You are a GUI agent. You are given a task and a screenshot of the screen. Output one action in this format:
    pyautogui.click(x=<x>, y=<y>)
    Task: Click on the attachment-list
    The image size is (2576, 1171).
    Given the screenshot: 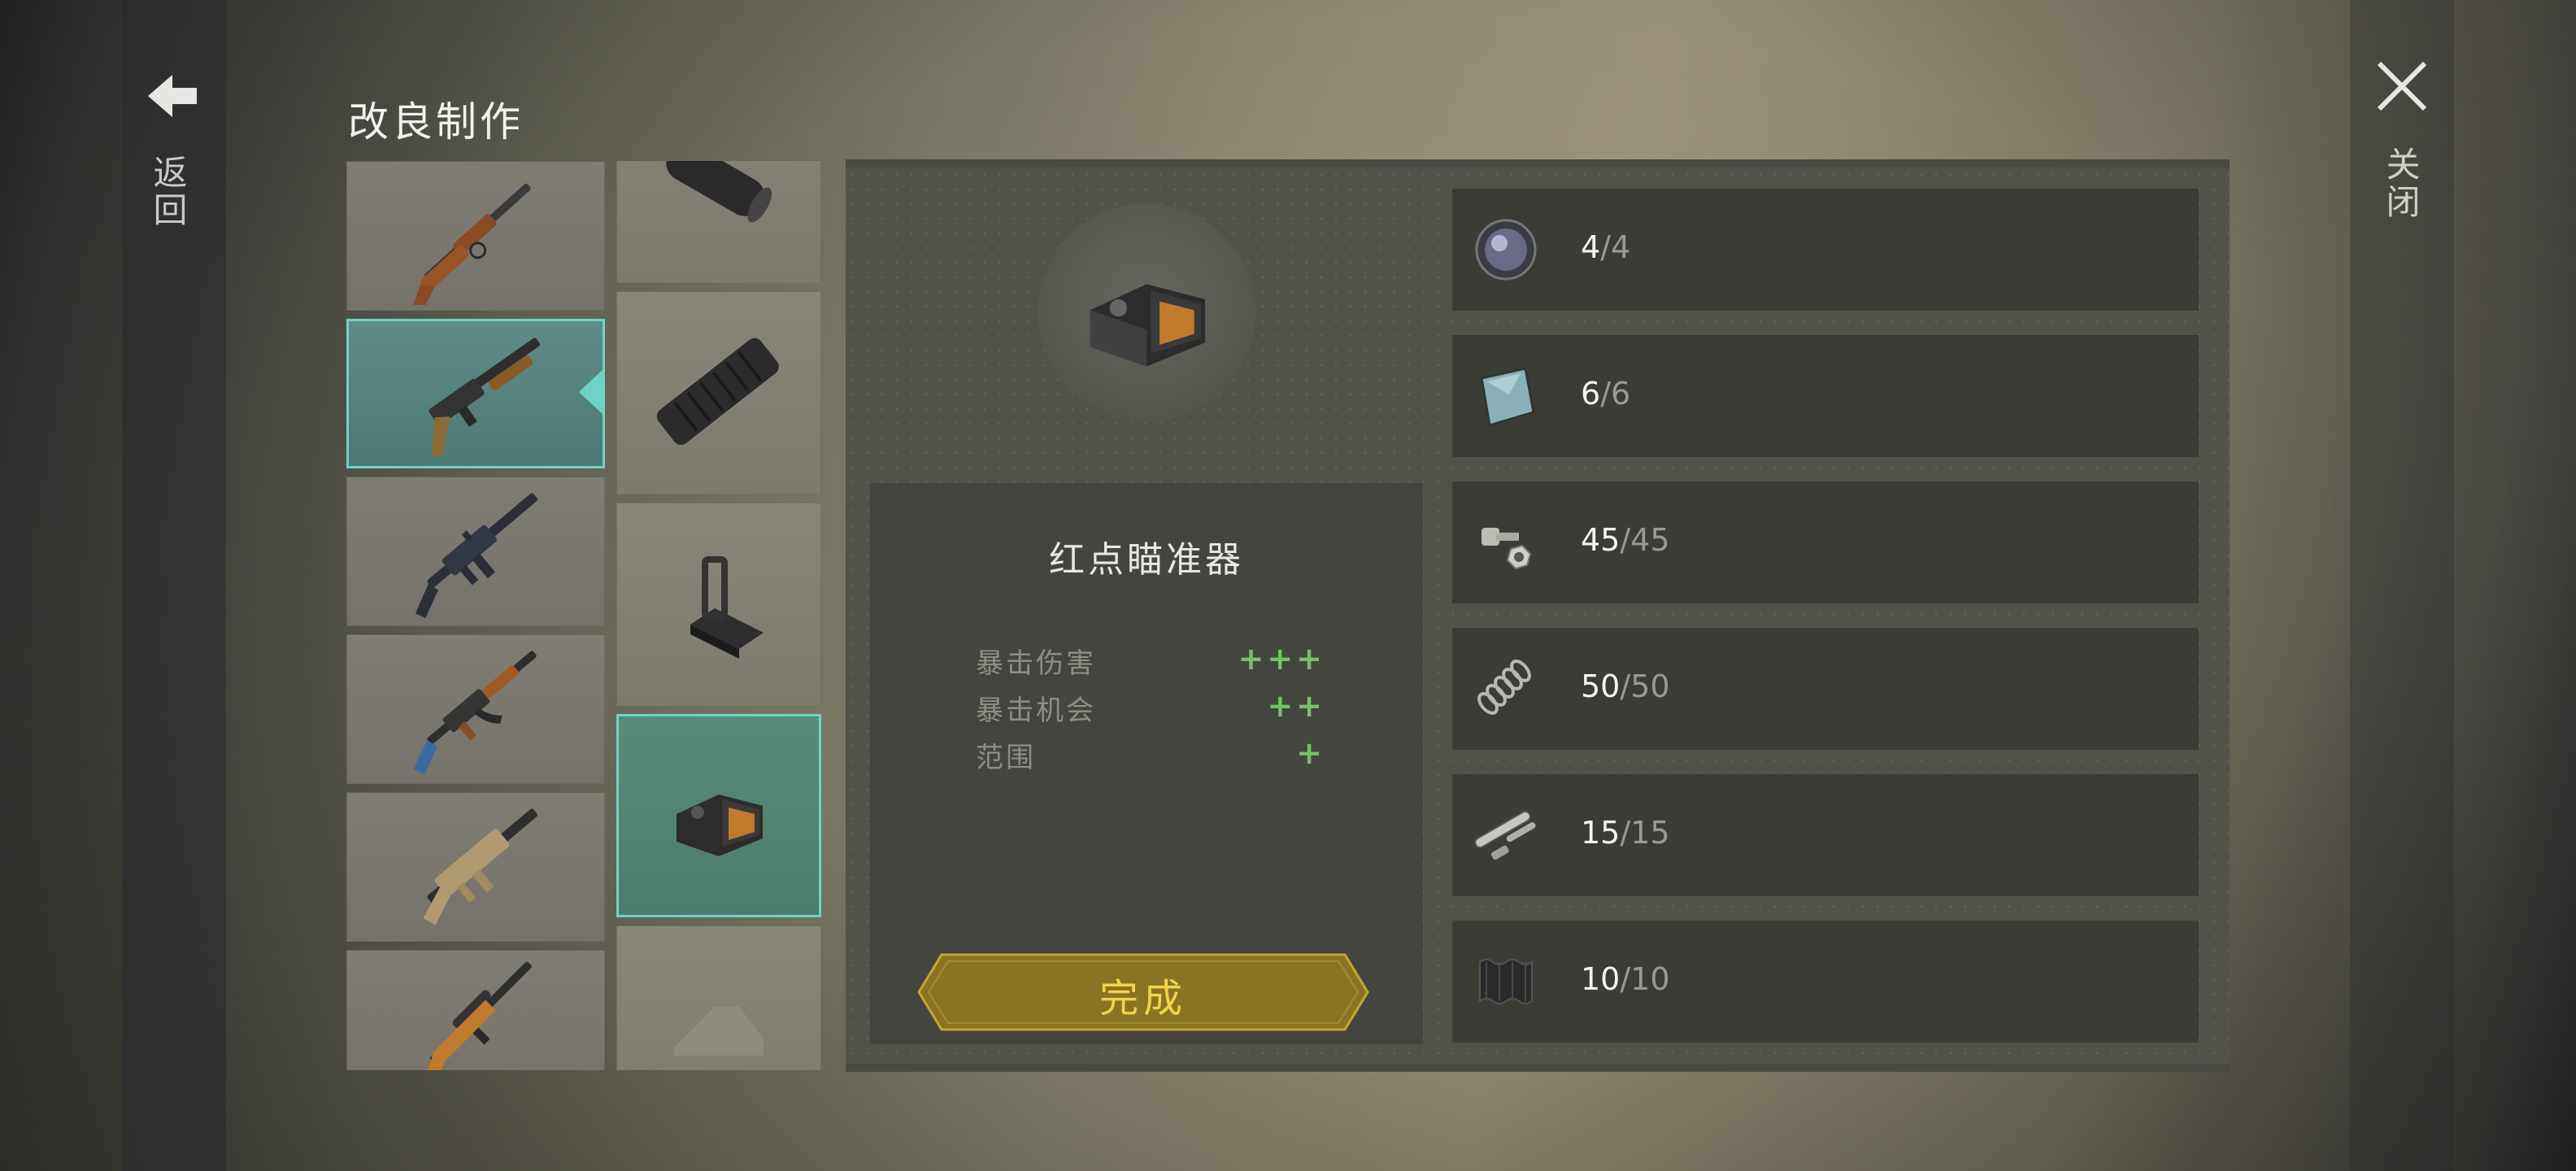 What is the action you would take?
    pyautogui.click(x=719, y=615)
    